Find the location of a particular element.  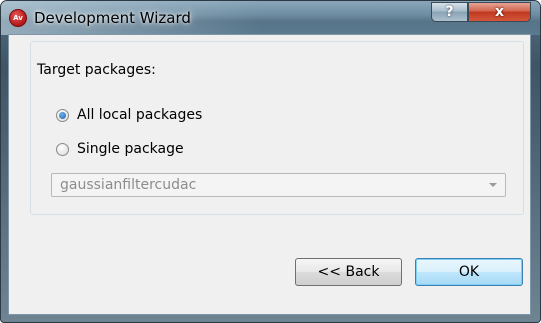

back-button: << Back is located at coordinates (348, 272).